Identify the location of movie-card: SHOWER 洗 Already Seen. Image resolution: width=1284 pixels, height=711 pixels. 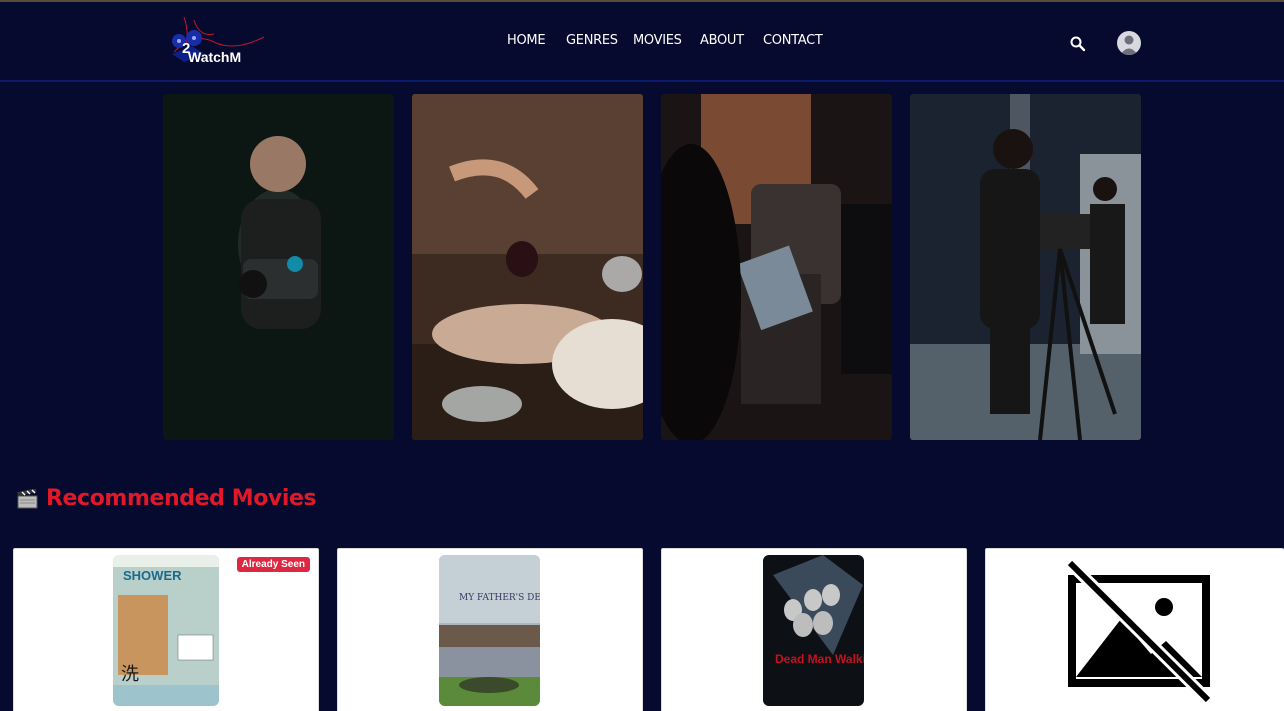
(166, 629).